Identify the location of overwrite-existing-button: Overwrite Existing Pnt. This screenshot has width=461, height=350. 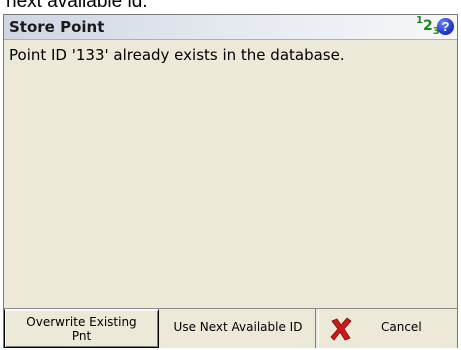
(81, 328).